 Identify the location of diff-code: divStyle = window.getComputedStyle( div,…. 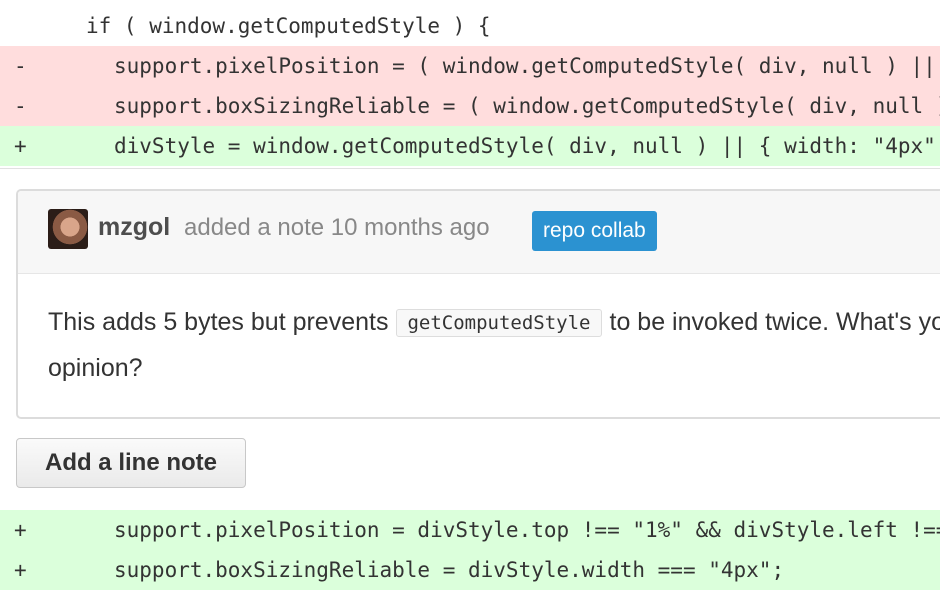
(527, 146).